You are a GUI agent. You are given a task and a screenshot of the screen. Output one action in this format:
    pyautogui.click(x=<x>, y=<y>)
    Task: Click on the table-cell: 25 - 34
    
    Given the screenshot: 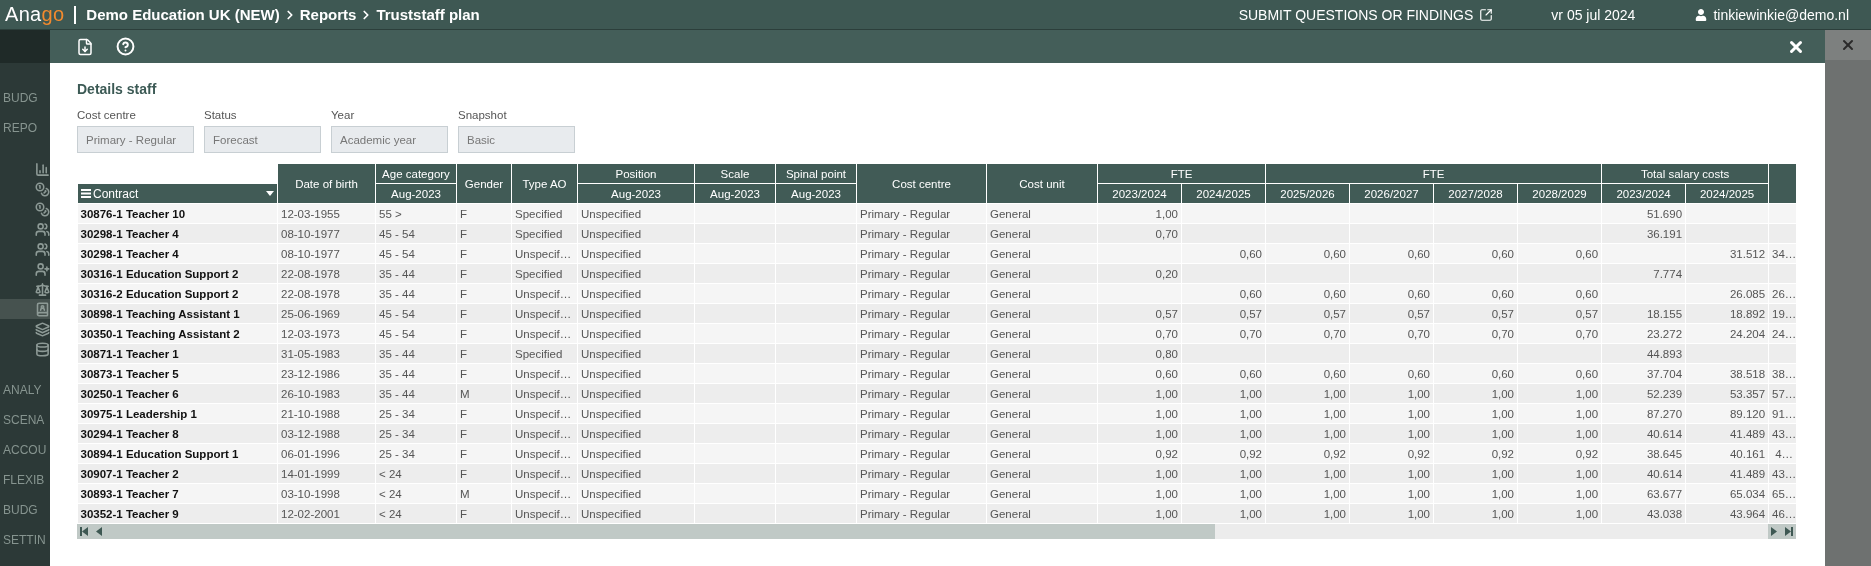 What is the action you would take?
    pyautogui.click(x=397, y=433)
    